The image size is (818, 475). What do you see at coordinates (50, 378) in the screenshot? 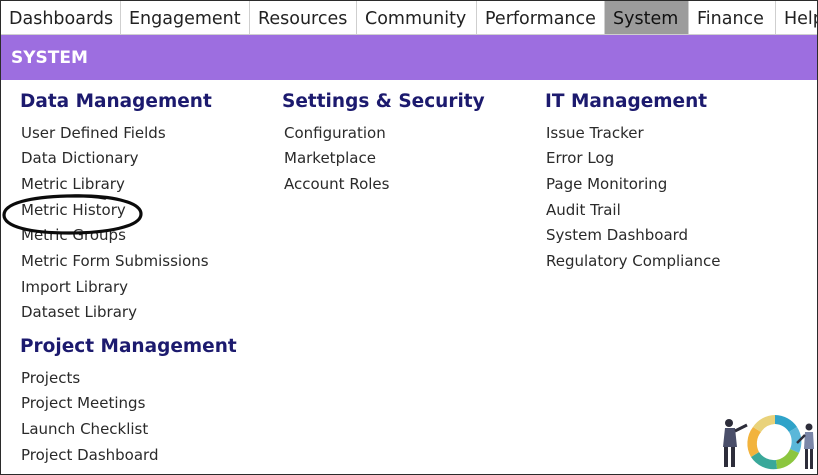
I see `link-projects: Projects` at bounding box center [50, 378].